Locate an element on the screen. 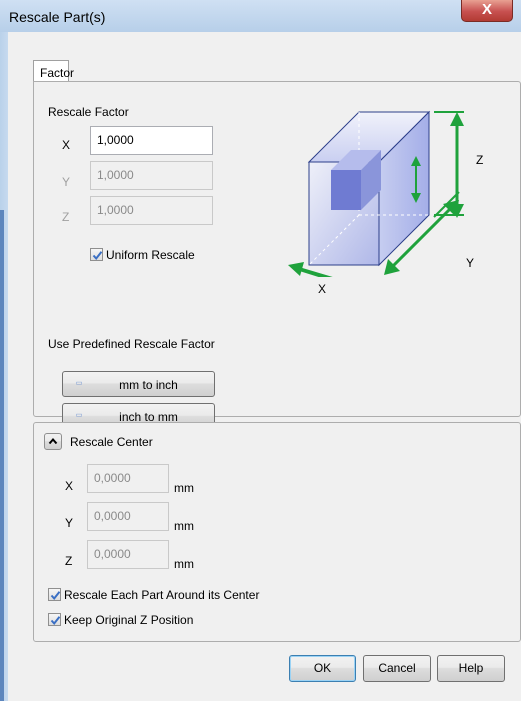 Image resolution: width=521 pixels, height=701 pixels. factor-z-input: 1,0000 is located at coordinates (151, 210).